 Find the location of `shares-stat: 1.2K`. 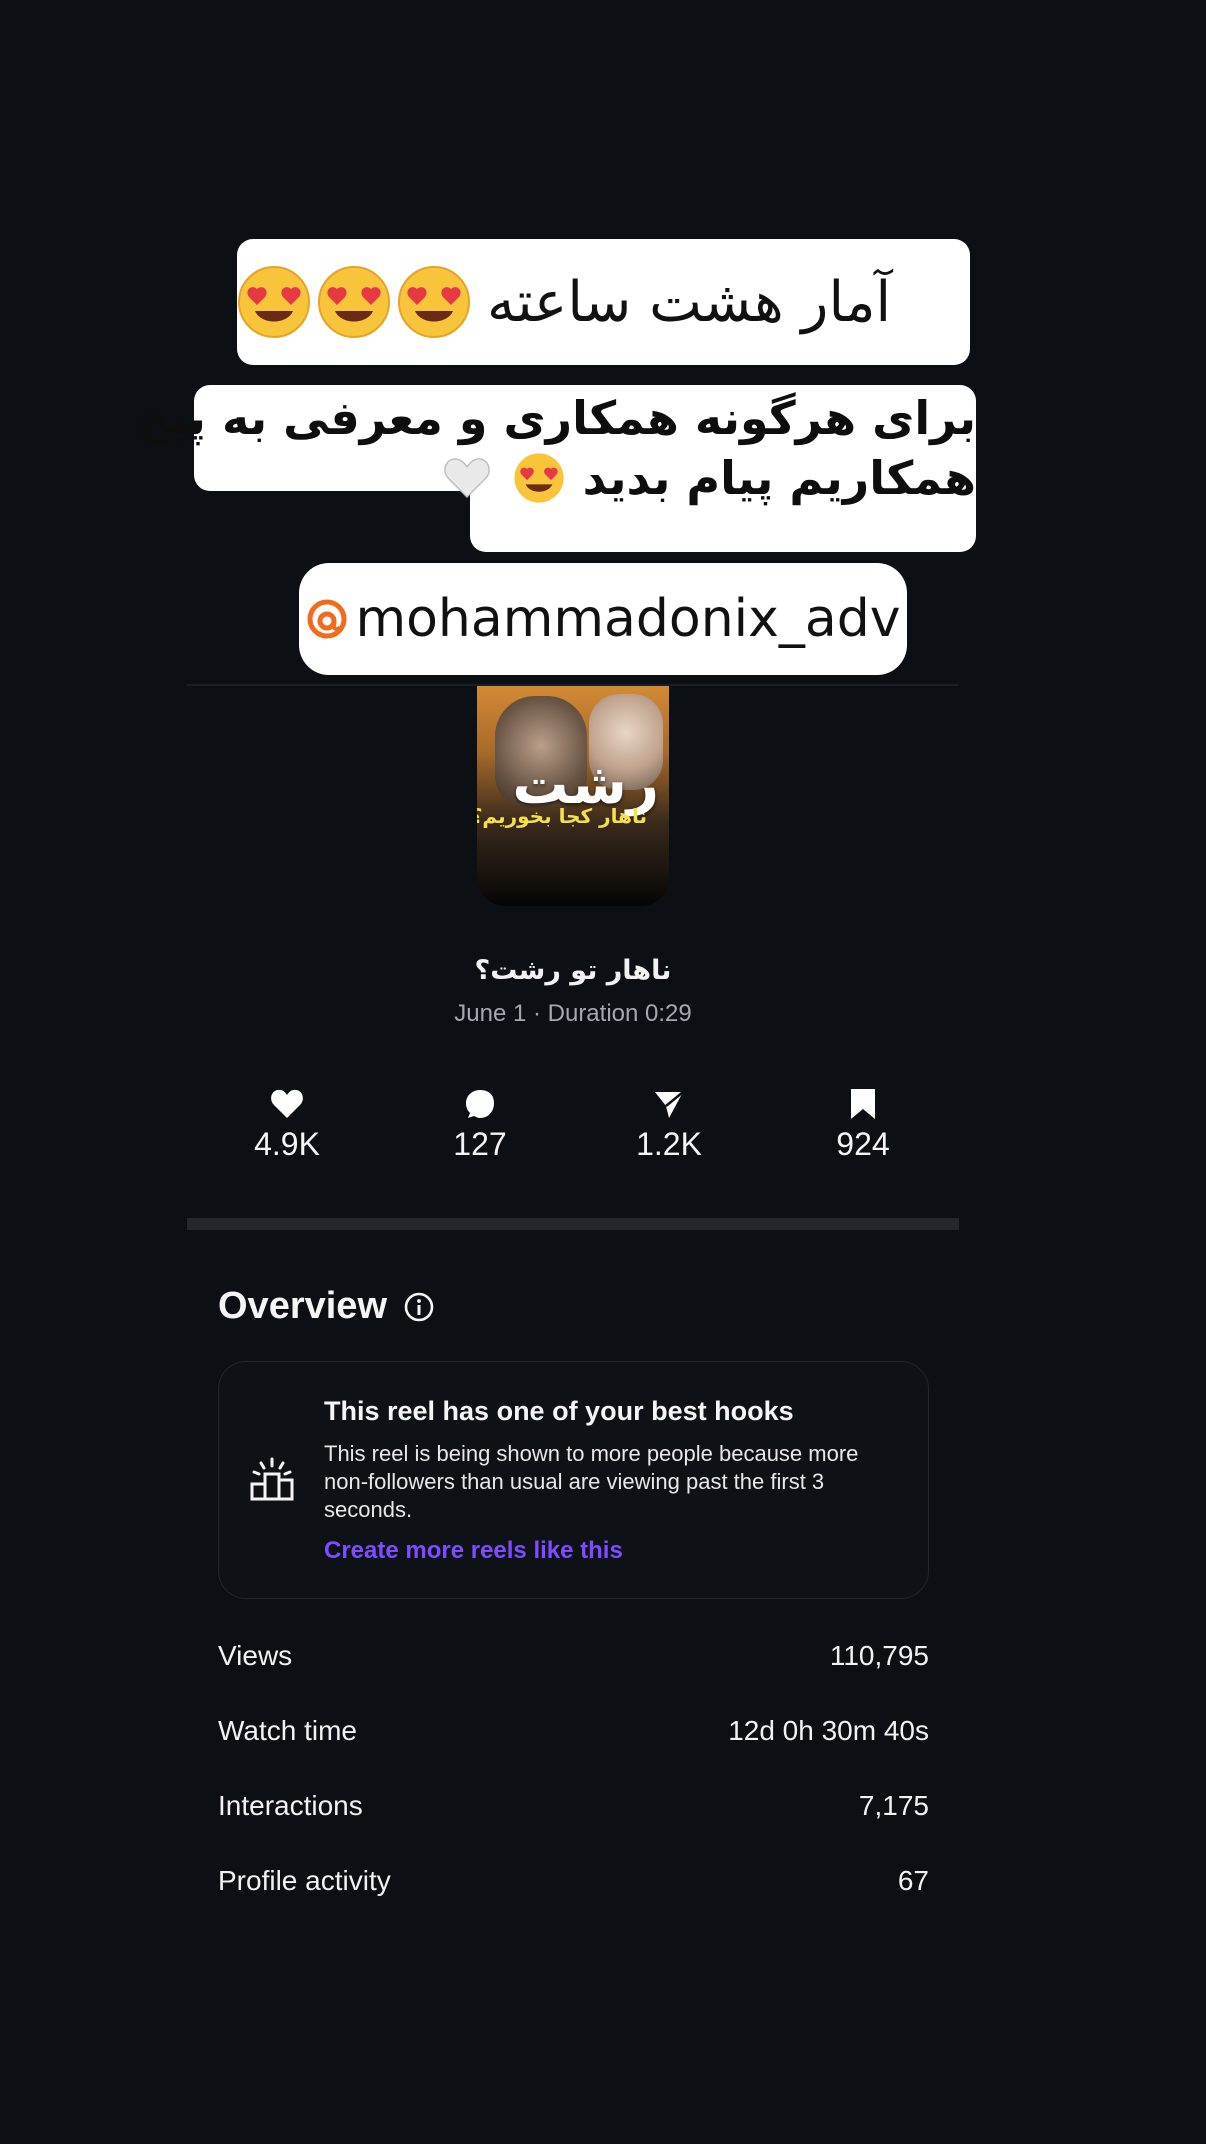

shares-stat: 1.2K is located at coordinates (669, 1125).